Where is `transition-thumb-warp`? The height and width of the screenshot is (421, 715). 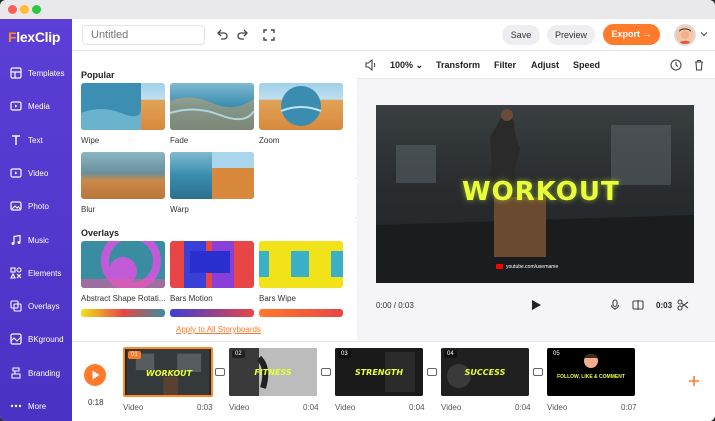 transition-thumb-warp is located at coordinates (212, 175).